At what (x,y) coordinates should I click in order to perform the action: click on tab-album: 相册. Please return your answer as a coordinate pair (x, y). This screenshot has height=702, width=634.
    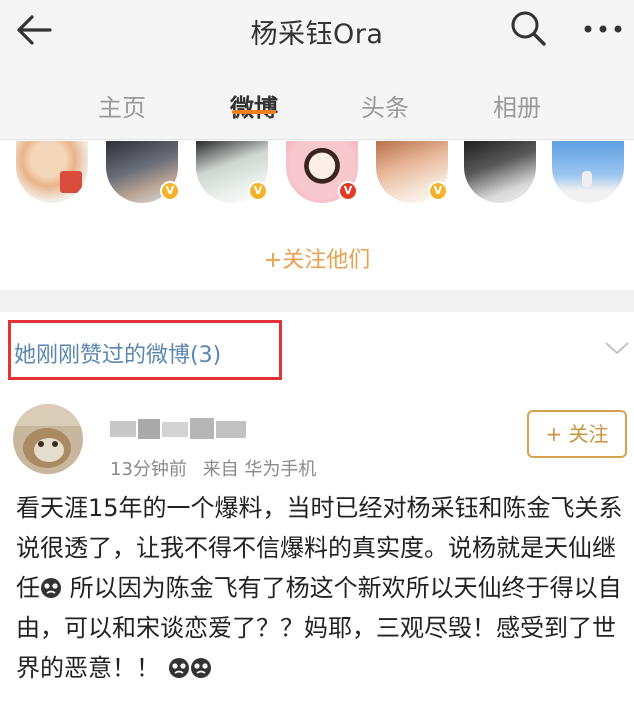
    Looking at the image, I should click on (517, 105).